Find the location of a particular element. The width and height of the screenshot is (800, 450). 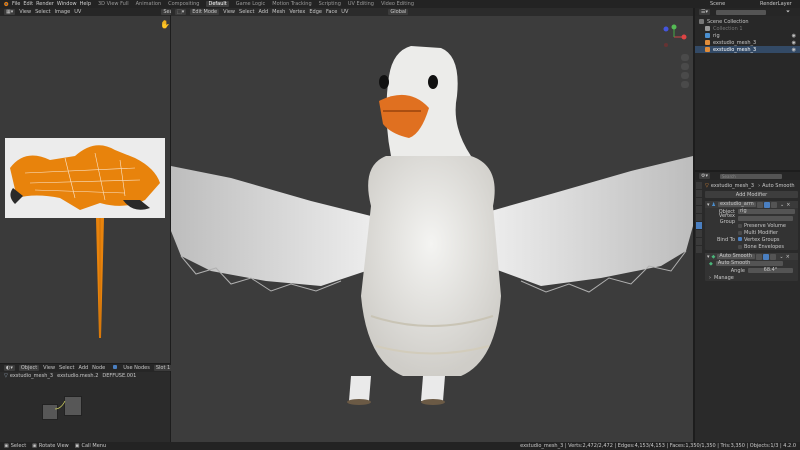

armature-modifier-header: ▾ ♟ exstudio_arm ⌄ × is located at coordinates (751, 204).